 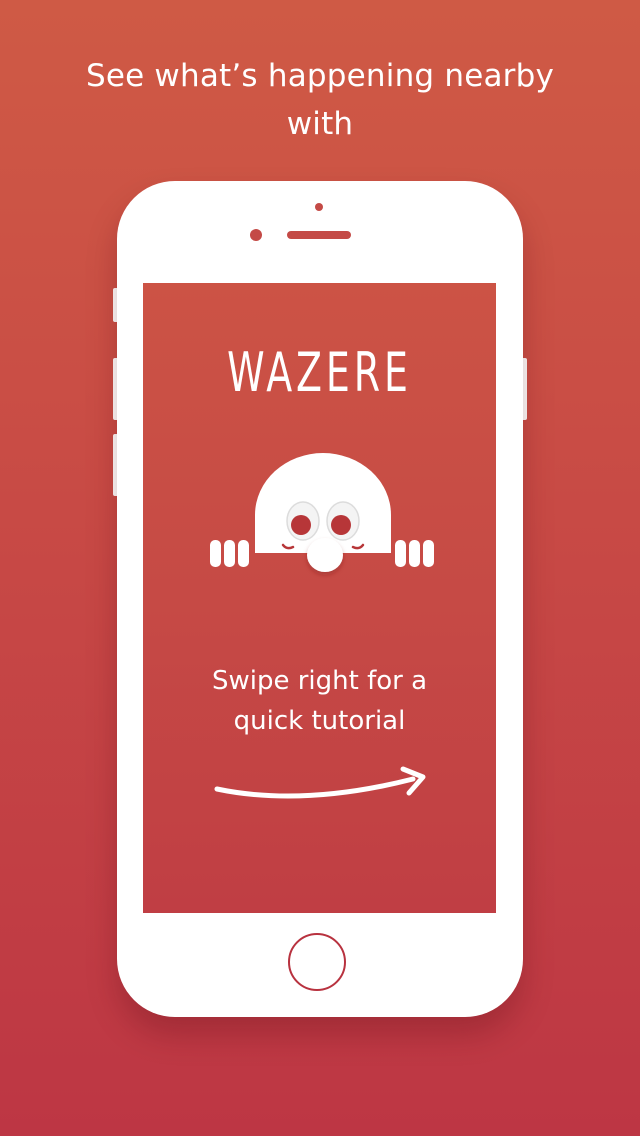 What do you see at coordinates (319, 681) in the screenshot?
I see `swipe-instruction-line-1: Swipe right for a` at bounding box center [319, 681].